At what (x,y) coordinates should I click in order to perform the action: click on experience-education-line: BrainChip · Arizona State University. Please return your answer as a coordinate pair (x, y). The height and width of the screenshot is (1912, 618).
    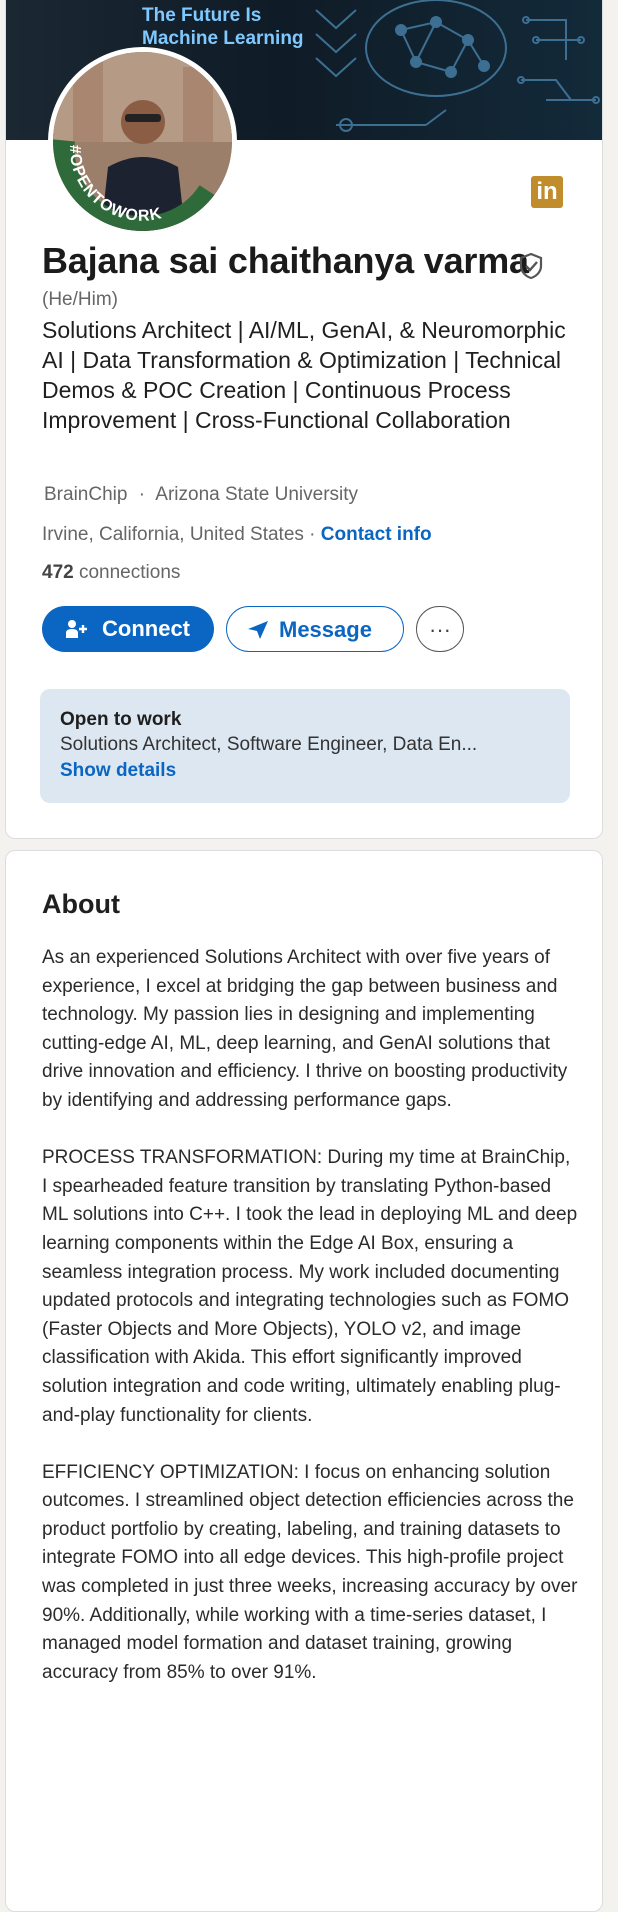
    Looking at the image, I should click on (201, 495).